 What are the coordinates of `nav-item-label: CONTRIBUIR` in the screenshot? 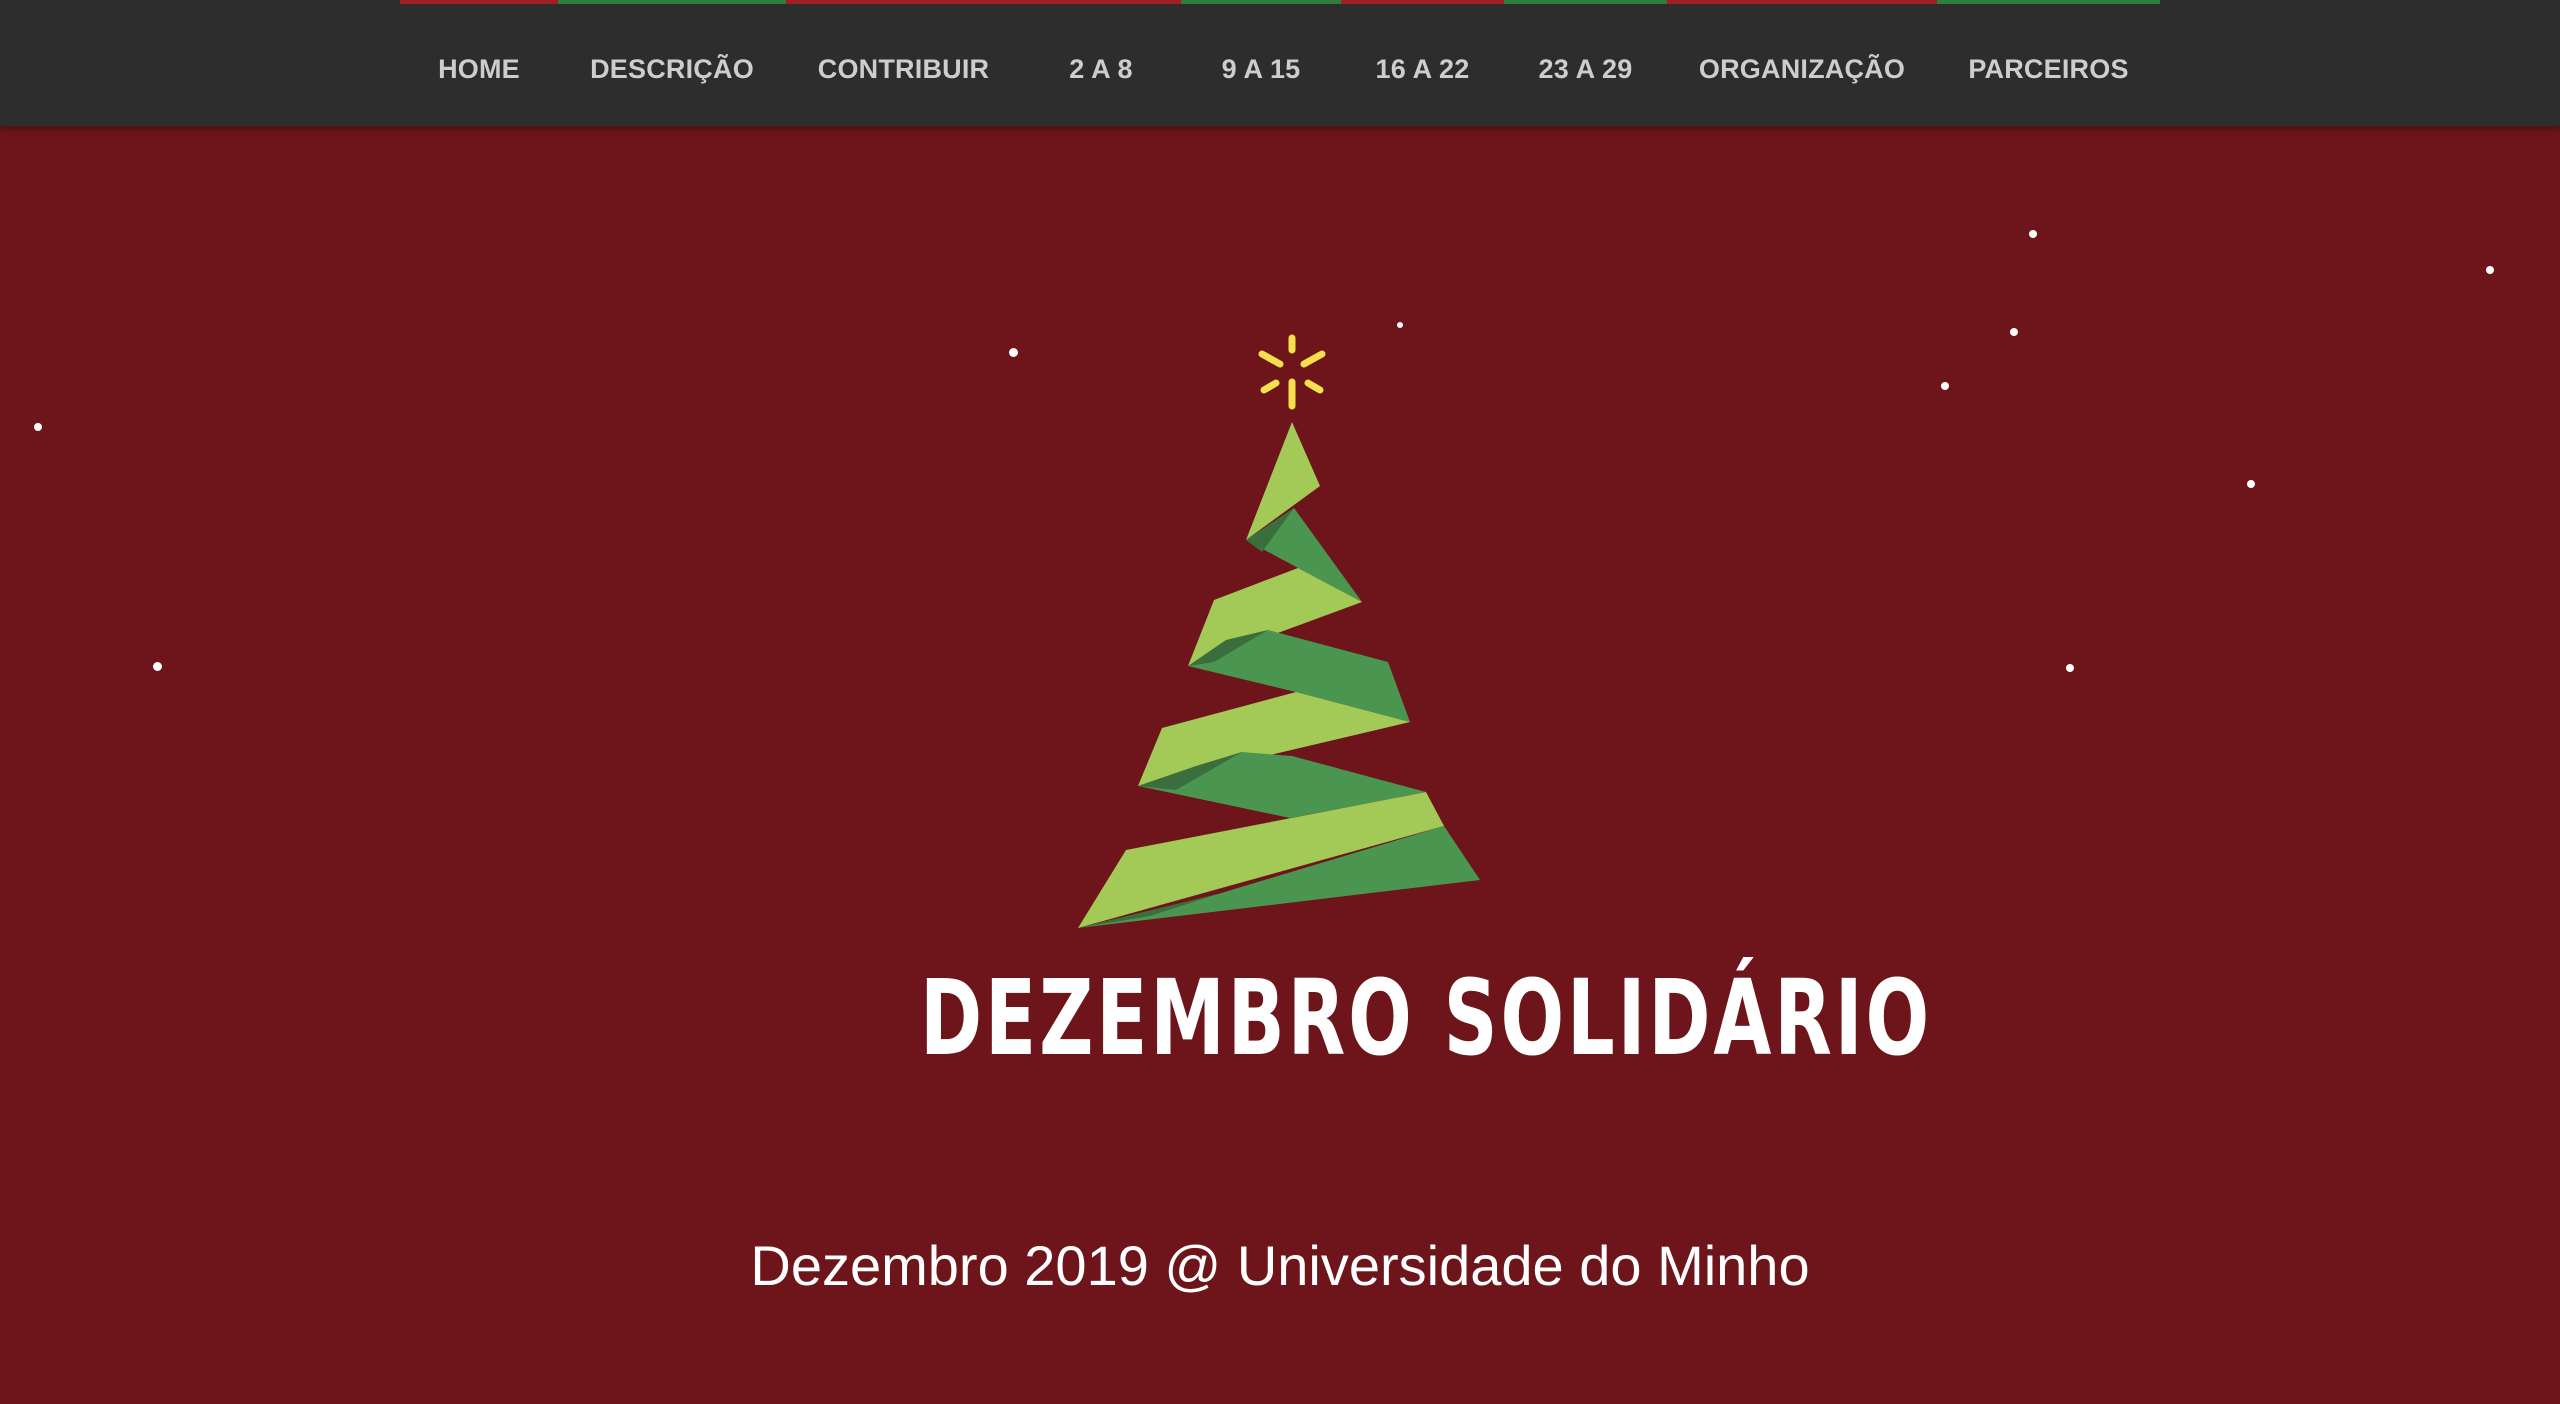 It's located at (903, 69).